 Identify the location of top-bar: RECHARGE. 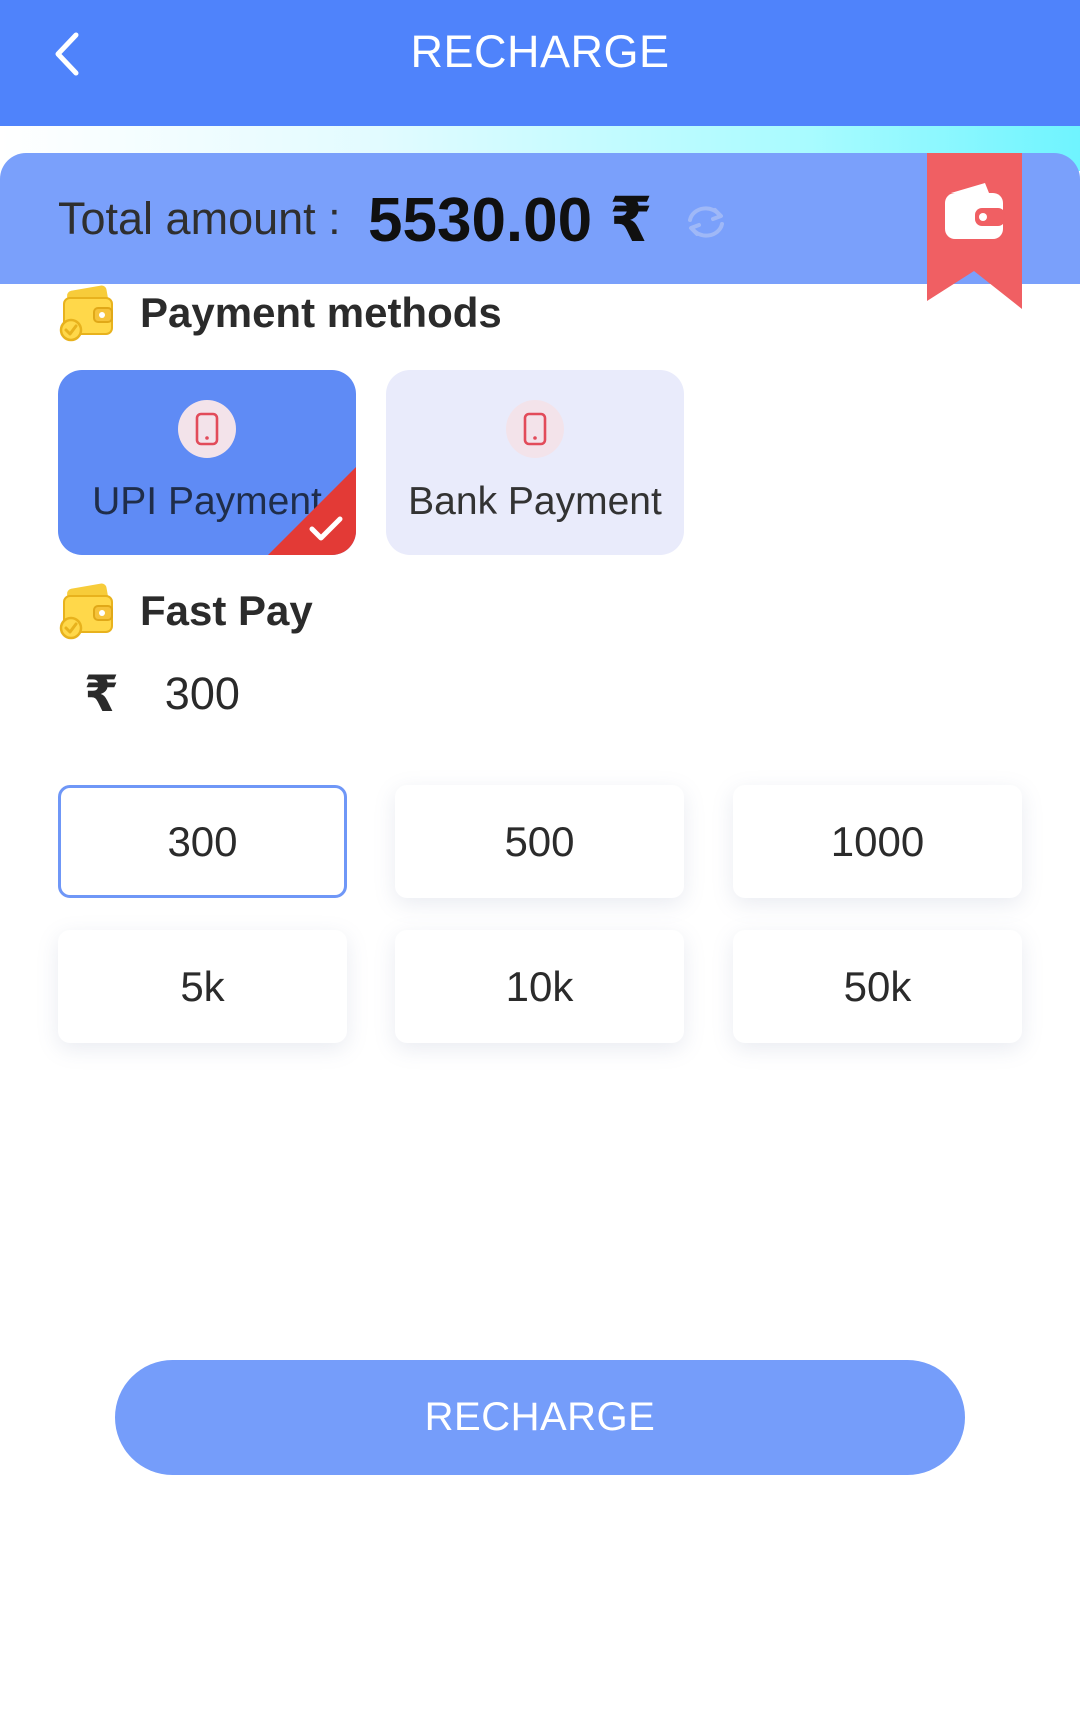
(540, 63).